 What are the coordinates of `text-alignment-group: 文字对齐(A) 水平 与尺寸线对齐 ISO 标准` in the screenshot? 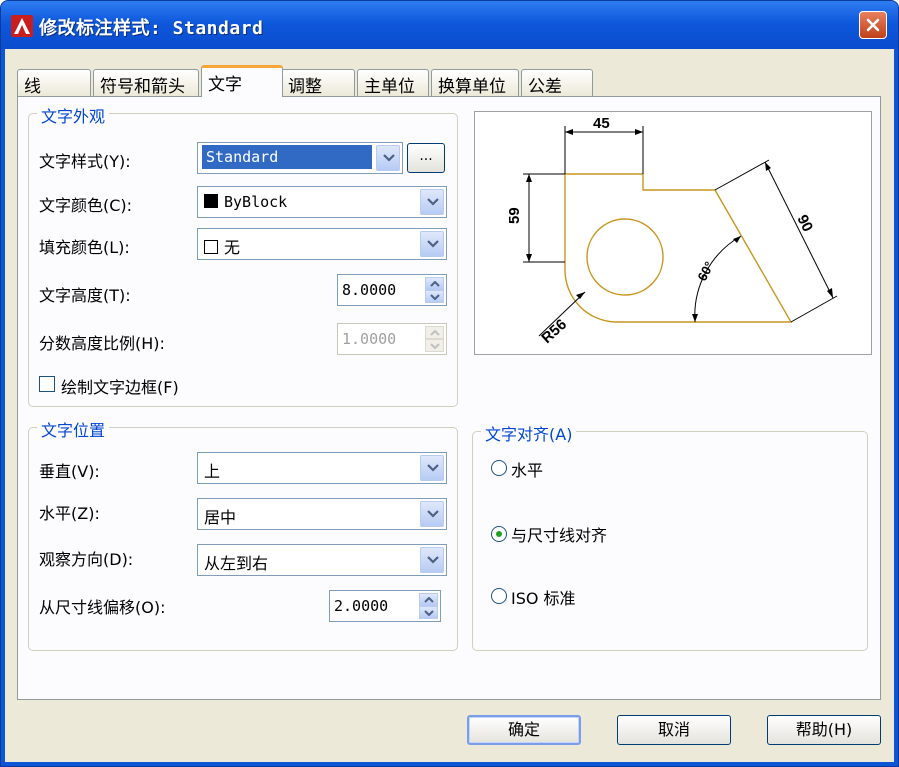 It's located at (670, 536).